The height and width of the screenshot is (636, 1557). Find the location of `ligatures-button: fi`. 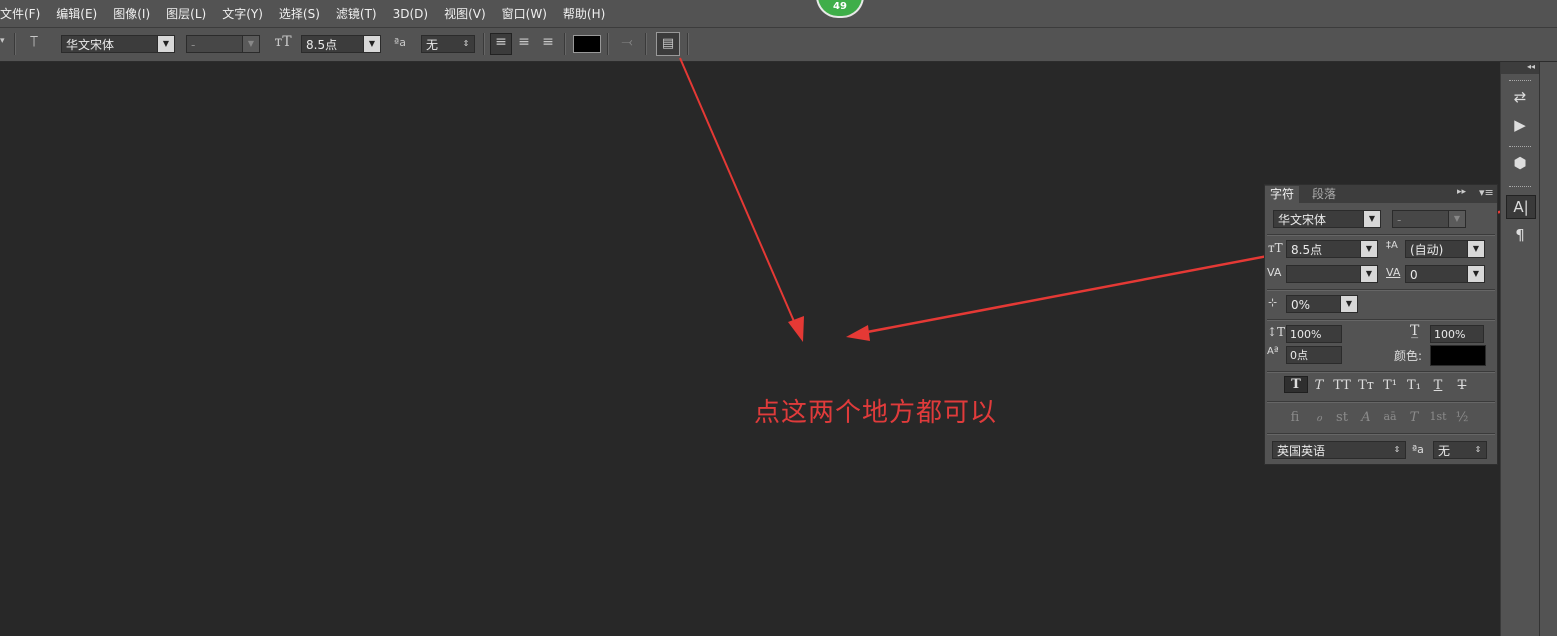

ligatures-button: fi is located at coordinates (1295, 417).